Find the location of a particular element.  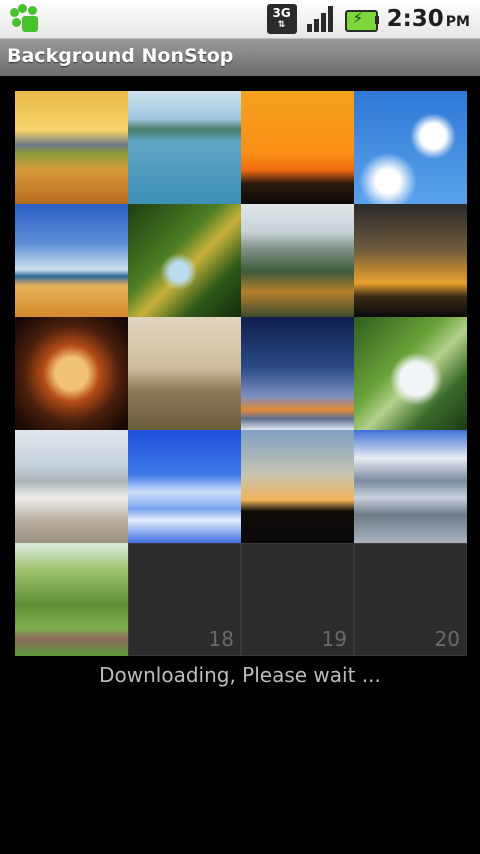

thumb-orange-sunset is located at coordinates (297, 147).